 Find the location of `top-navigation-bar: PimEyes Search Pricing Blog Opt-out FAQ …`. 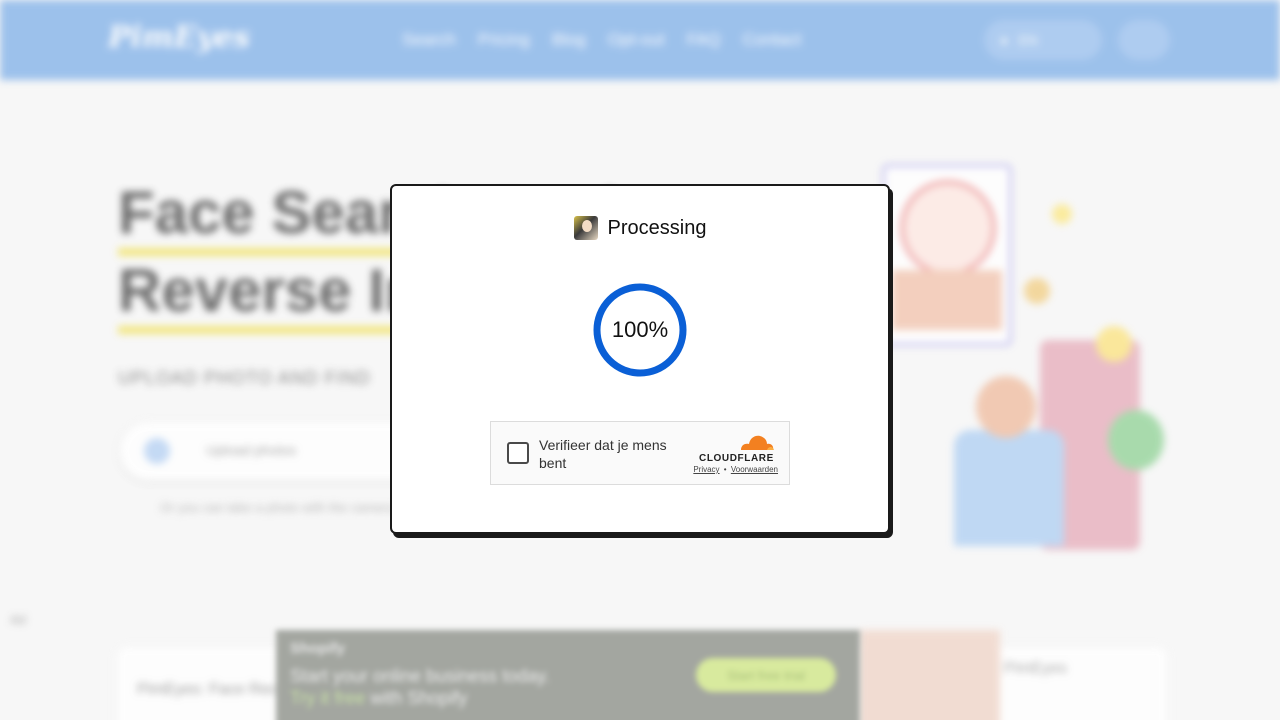

top-navigation-bar: PimEyes Search Pricing Blog Opt-out FAQ … is located at coordinates (640, 40).